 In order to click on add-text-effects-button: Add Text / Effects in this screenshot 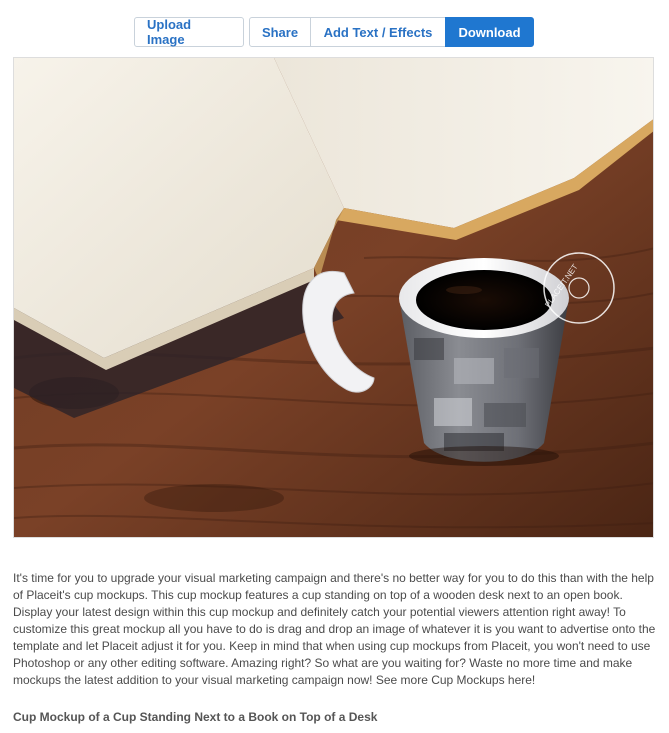, I will do `click(378, 32)`.